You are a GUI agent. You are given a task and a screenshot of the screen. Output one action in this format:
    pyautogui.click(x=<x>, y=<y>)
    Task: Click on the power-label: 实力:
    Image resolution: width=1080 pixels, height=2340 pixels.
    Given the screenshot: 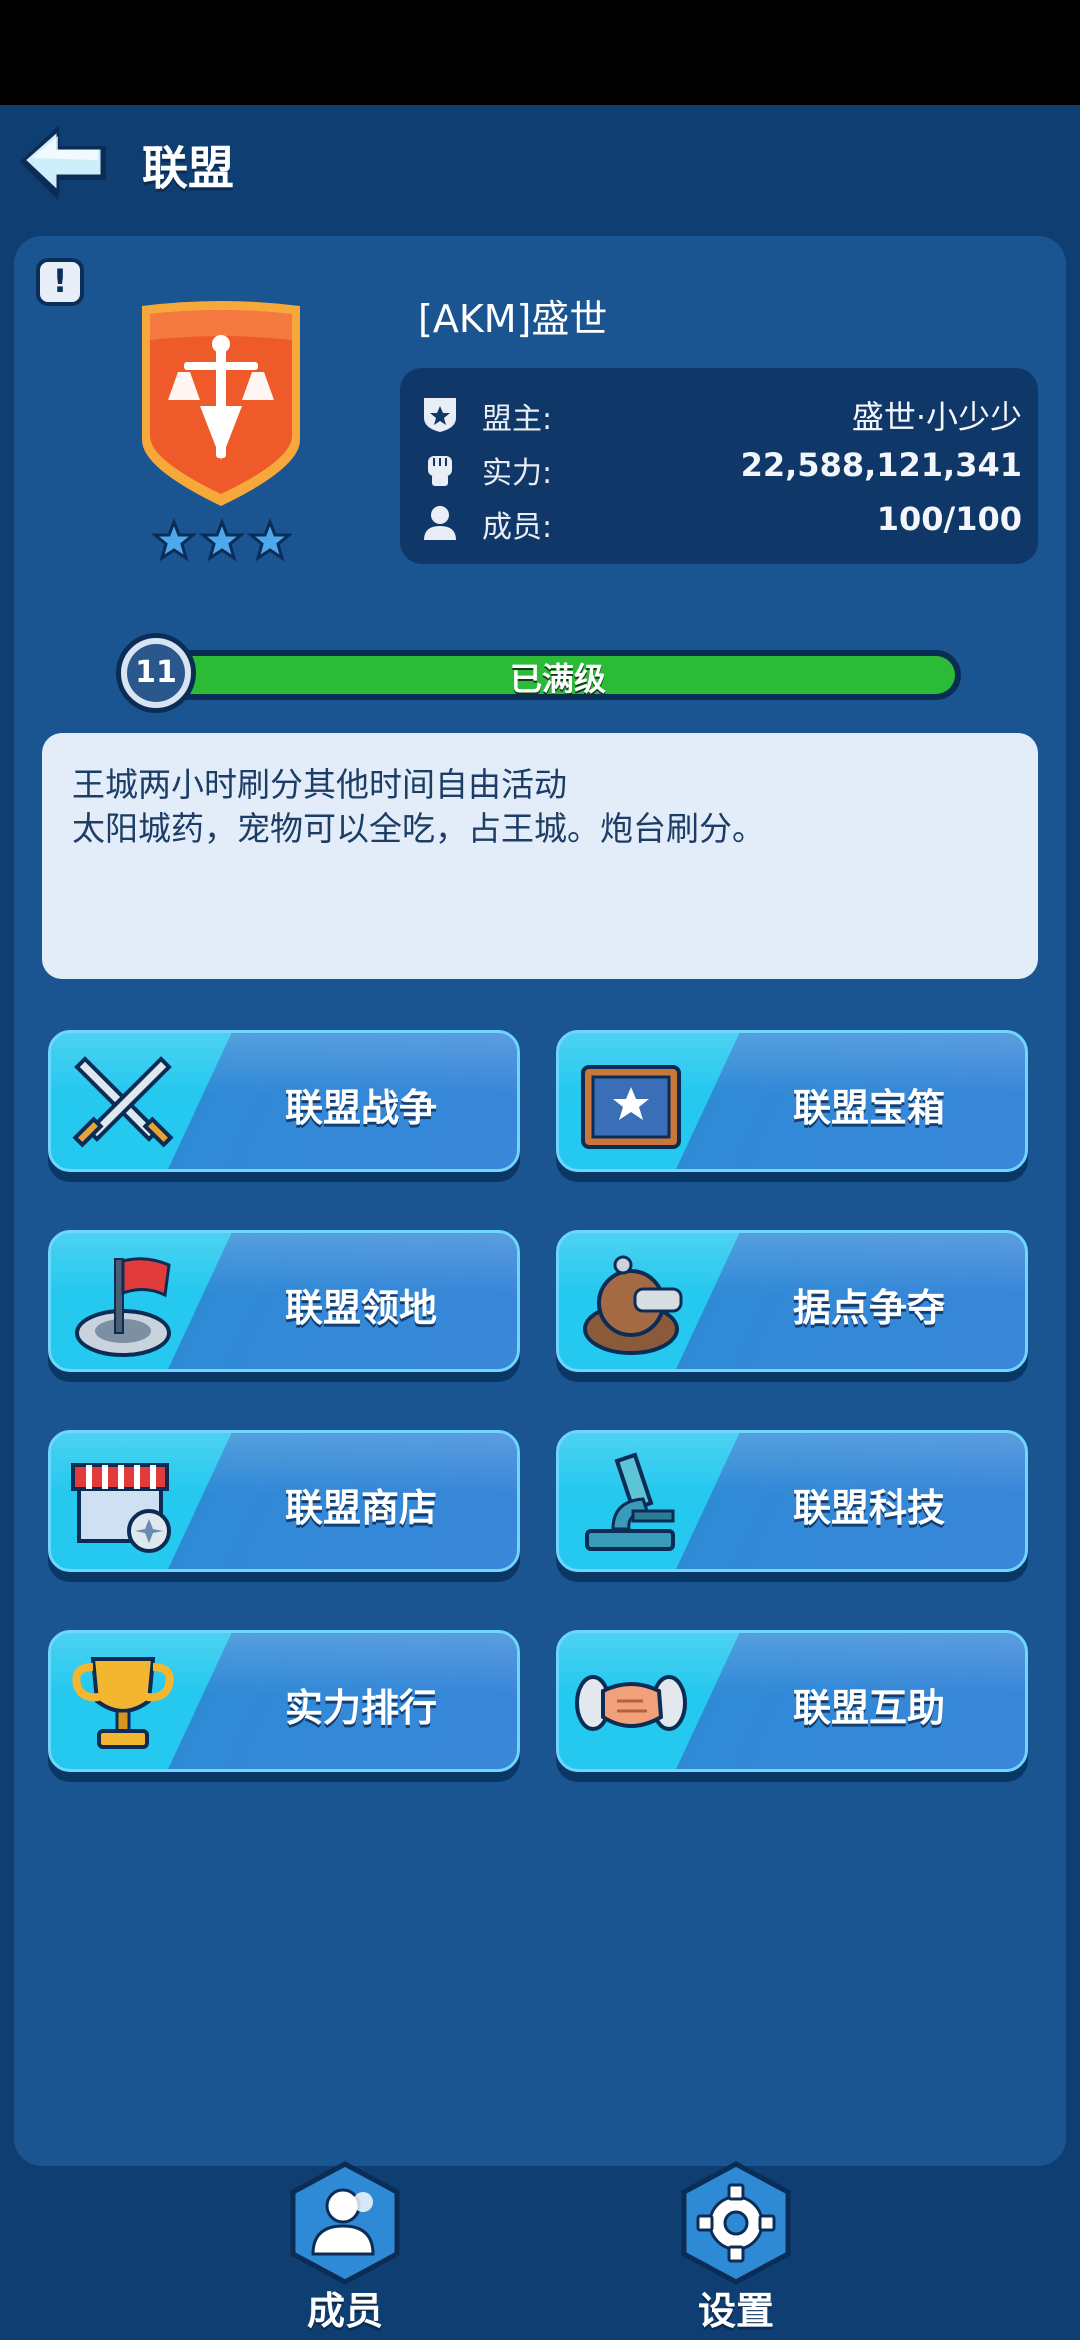 What is the action you would take?
    pyautogui.click(x=517, y=473)
    